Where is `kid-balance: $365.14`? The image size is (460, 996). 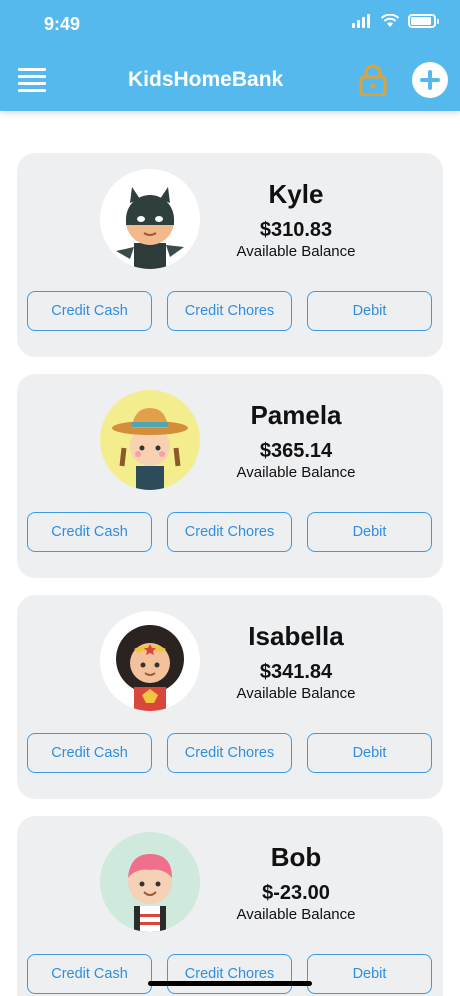 kid-balance: $365.14 is located at coordinates (296, 451).